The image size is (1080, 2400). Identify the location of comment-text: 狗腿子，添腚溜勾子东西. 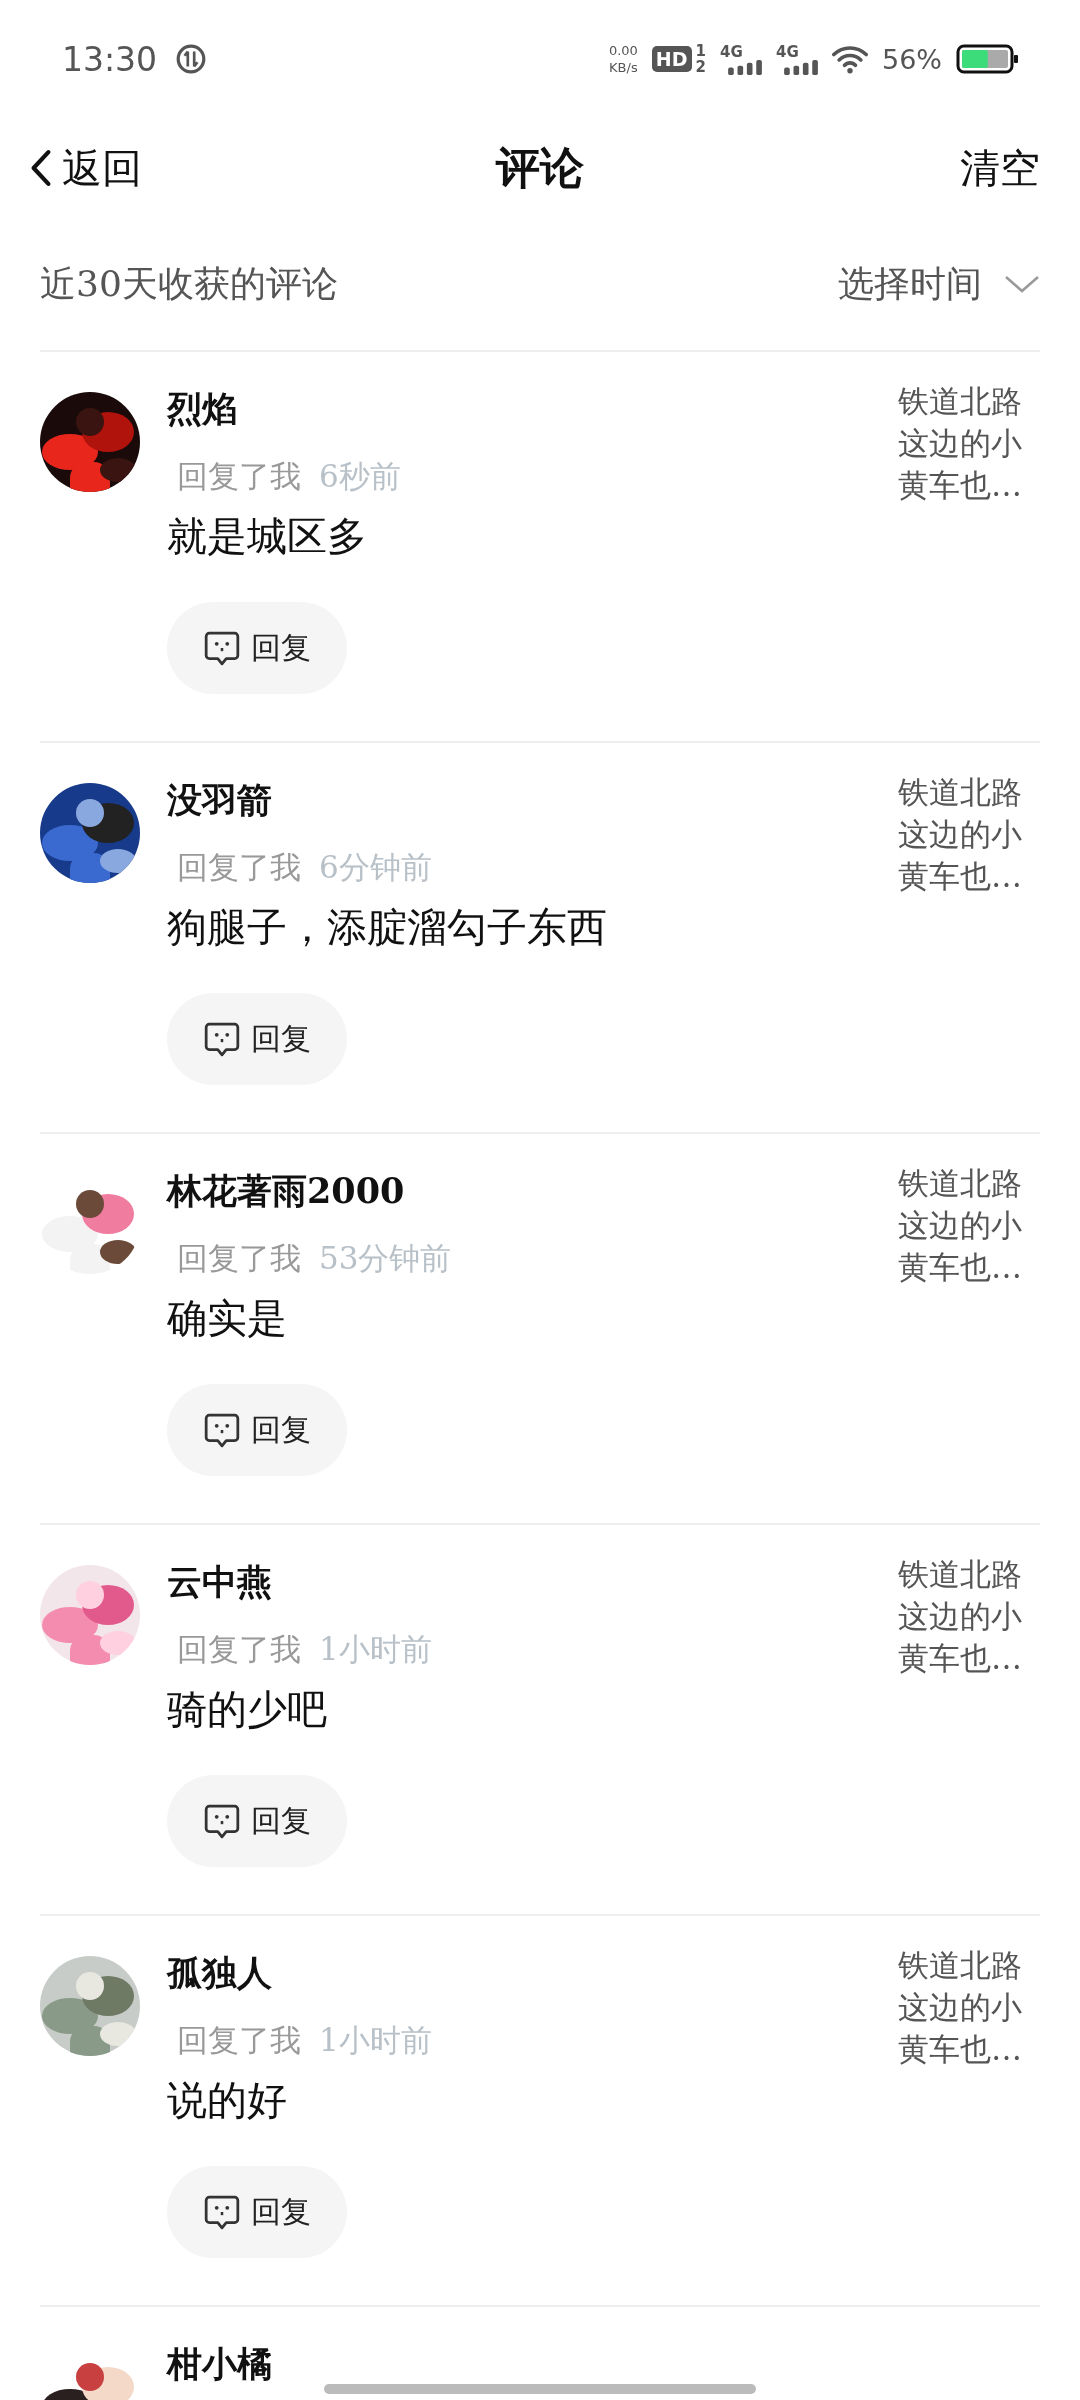
(387, 927).